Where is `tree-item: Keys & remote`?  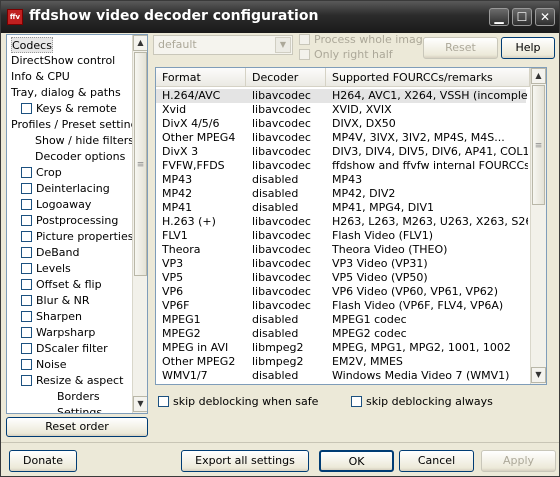
tree-item: Keys & remote is located at coordinates (69, 109).